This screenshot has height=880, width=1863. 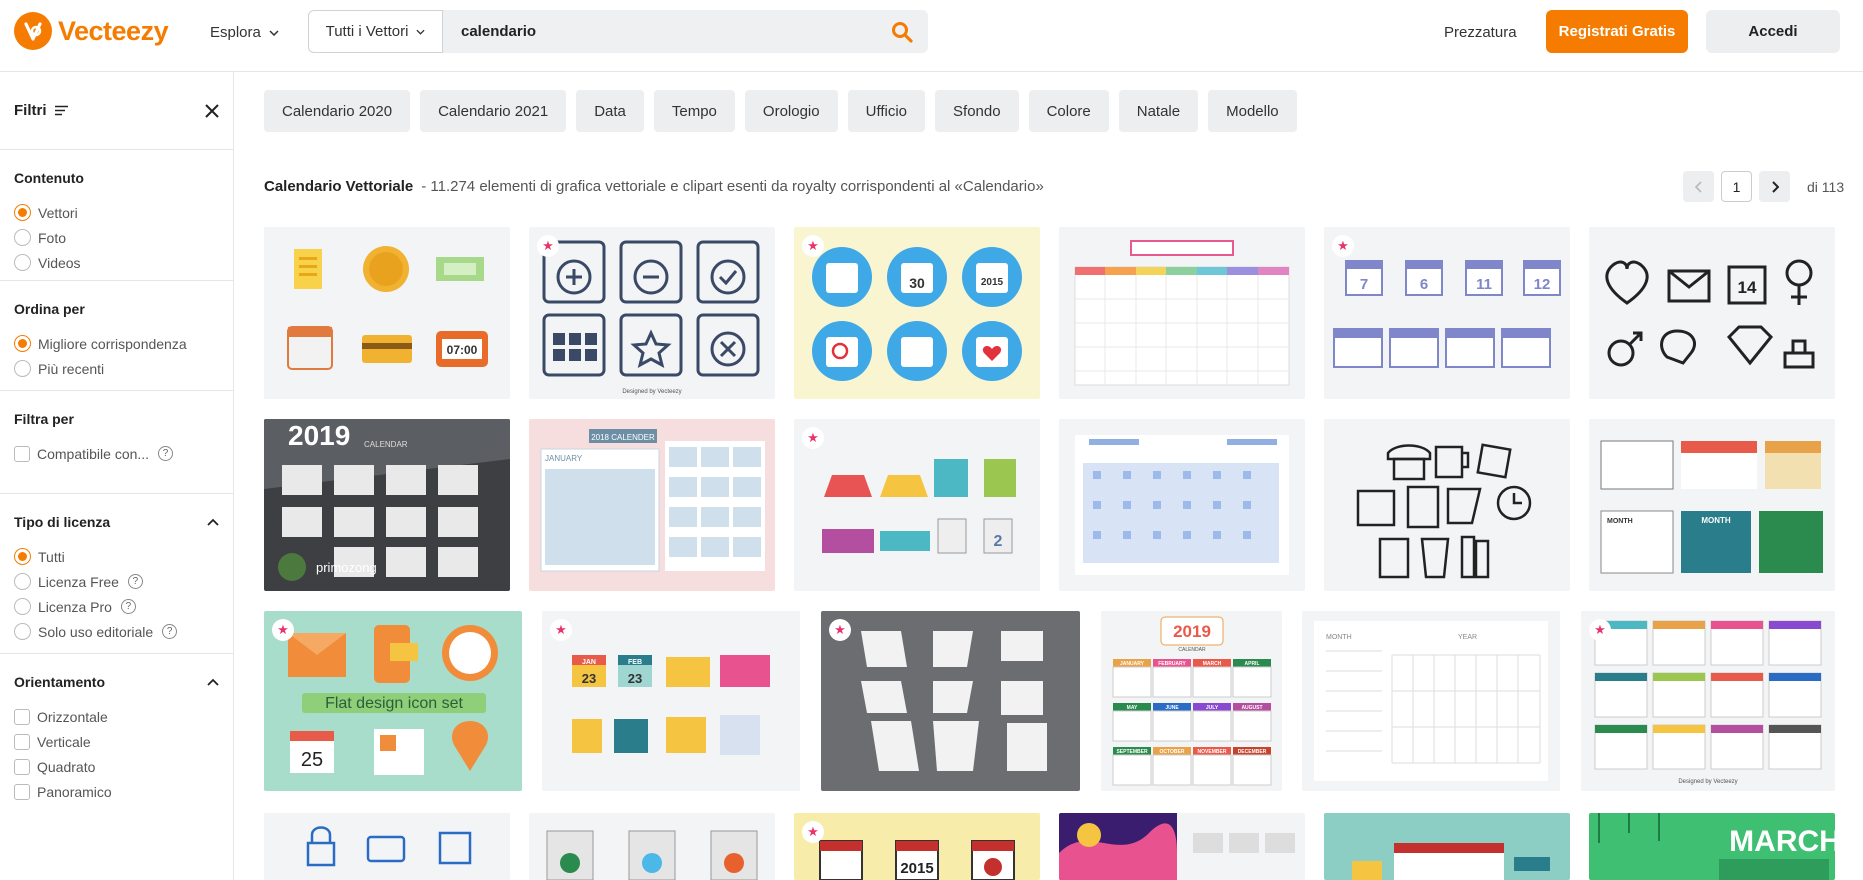 I want to click on orientation-option-vertical: Verticale, so click(x=116, y=741).